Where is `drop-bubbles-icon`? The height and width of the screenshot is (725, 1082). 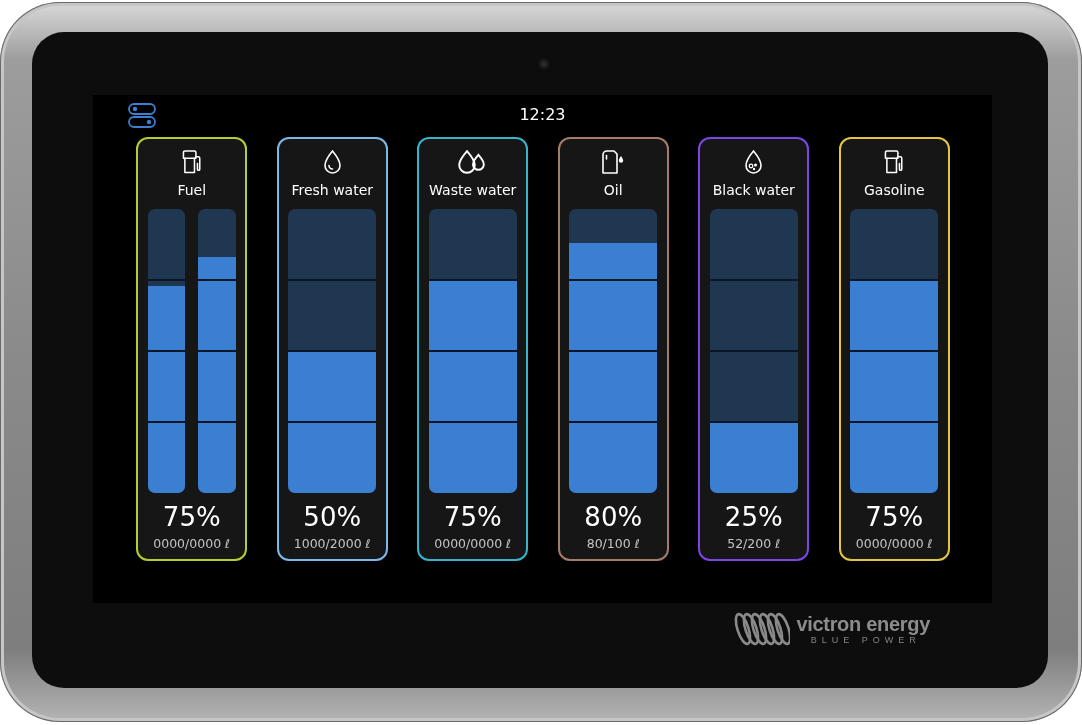
drop-bubbles-icon is located at coordinates (754, 162).